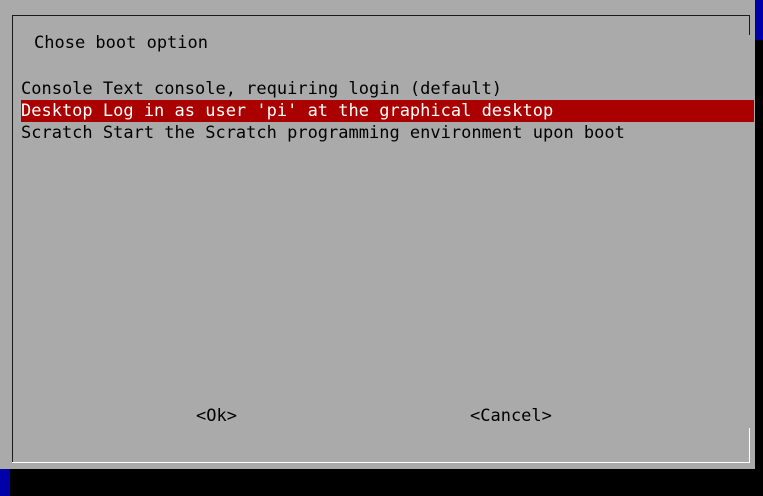 The height and width of the screenshot is (496, 763). I want to click on dialog-shadow-bottom, so click(386, 482).